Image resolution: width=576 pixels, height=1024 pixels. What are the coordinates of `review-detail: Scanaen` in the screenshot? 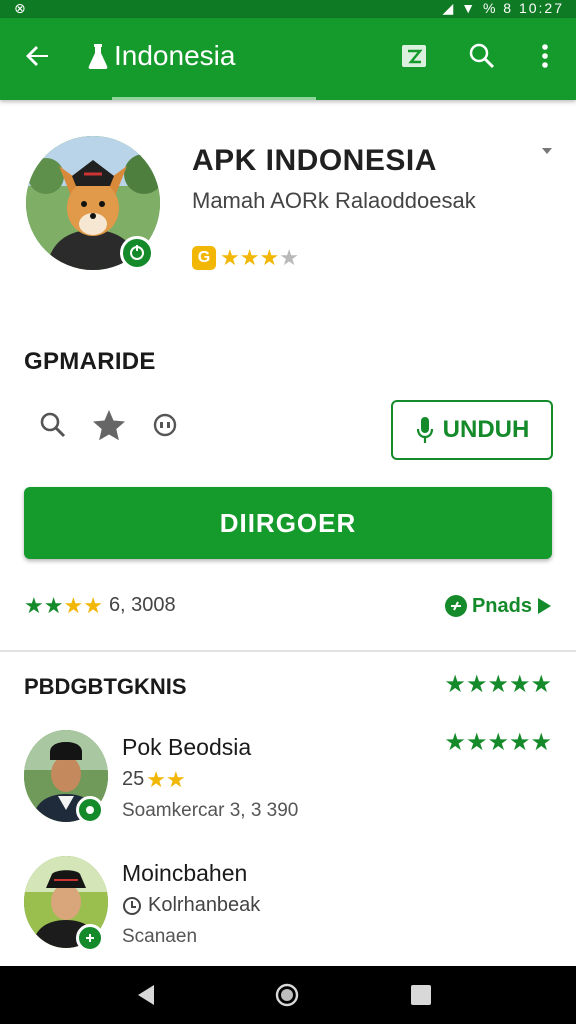 It's located at (160, 936).